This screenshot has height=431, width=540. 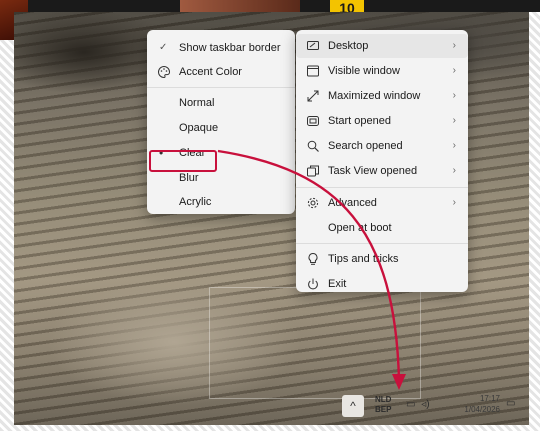 What do you see at coordinates (418, 404) in the screenshot?
I see `tray-icons: ▭ ◃)` at bounding box center [418, 404].